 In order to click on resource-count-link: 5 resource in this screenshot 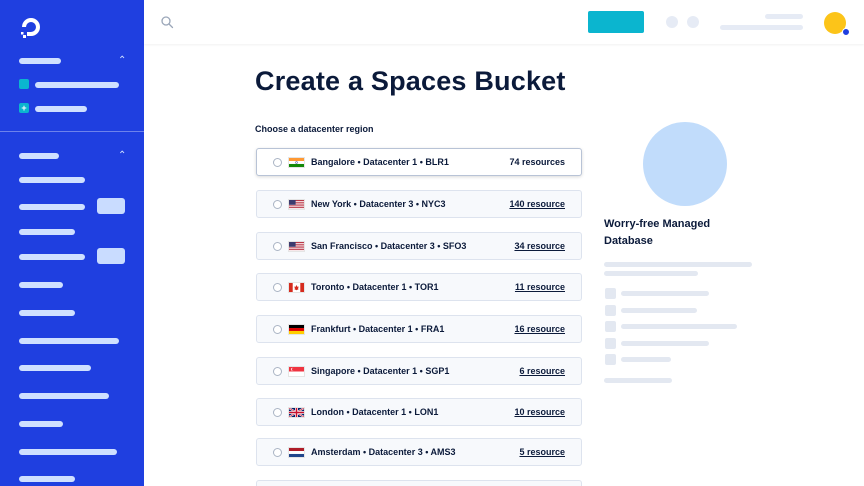, I will do `click(542, 452)`.